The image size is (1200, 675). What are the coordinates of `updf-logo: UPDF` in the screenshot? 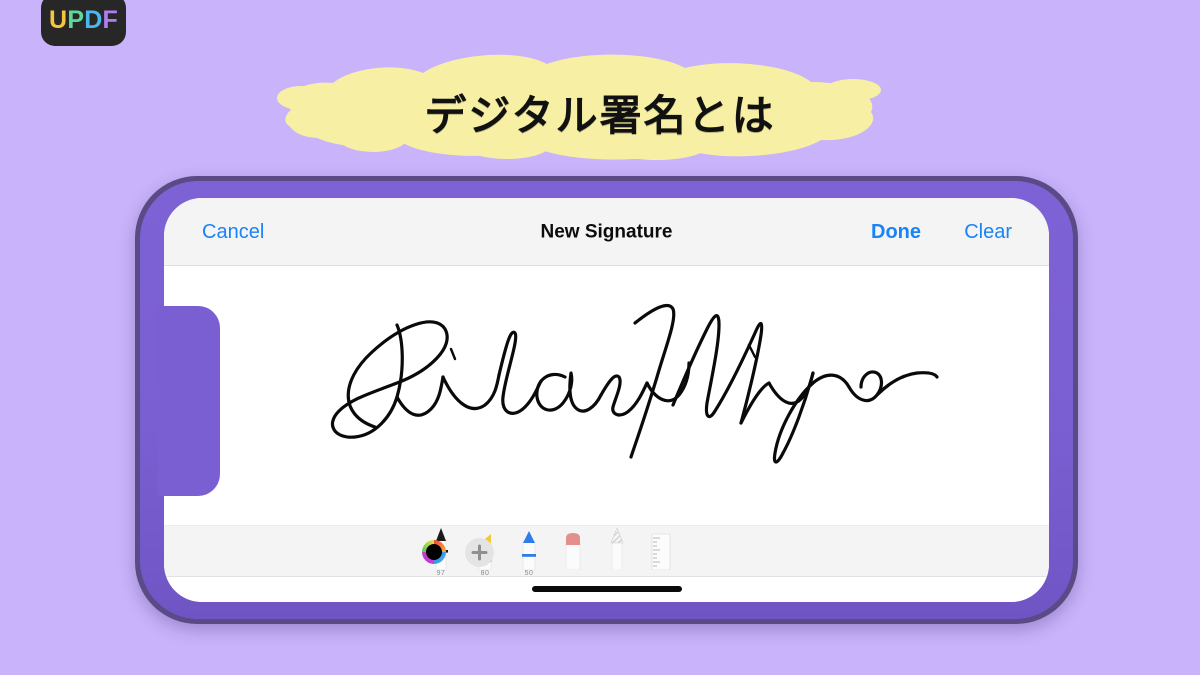 It's located at (83, 23).